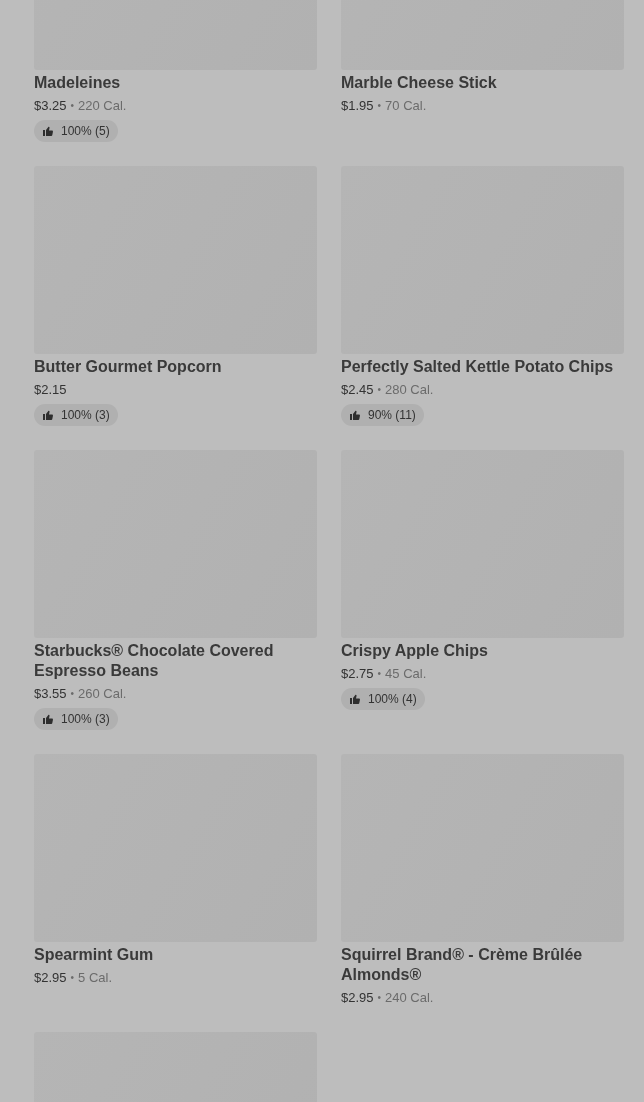 The width and height of the screenshot is (644, 1102). Describe the element at coordinates (409, 390) in the screenshot. I see `calories: 280 Cal.` at that location.